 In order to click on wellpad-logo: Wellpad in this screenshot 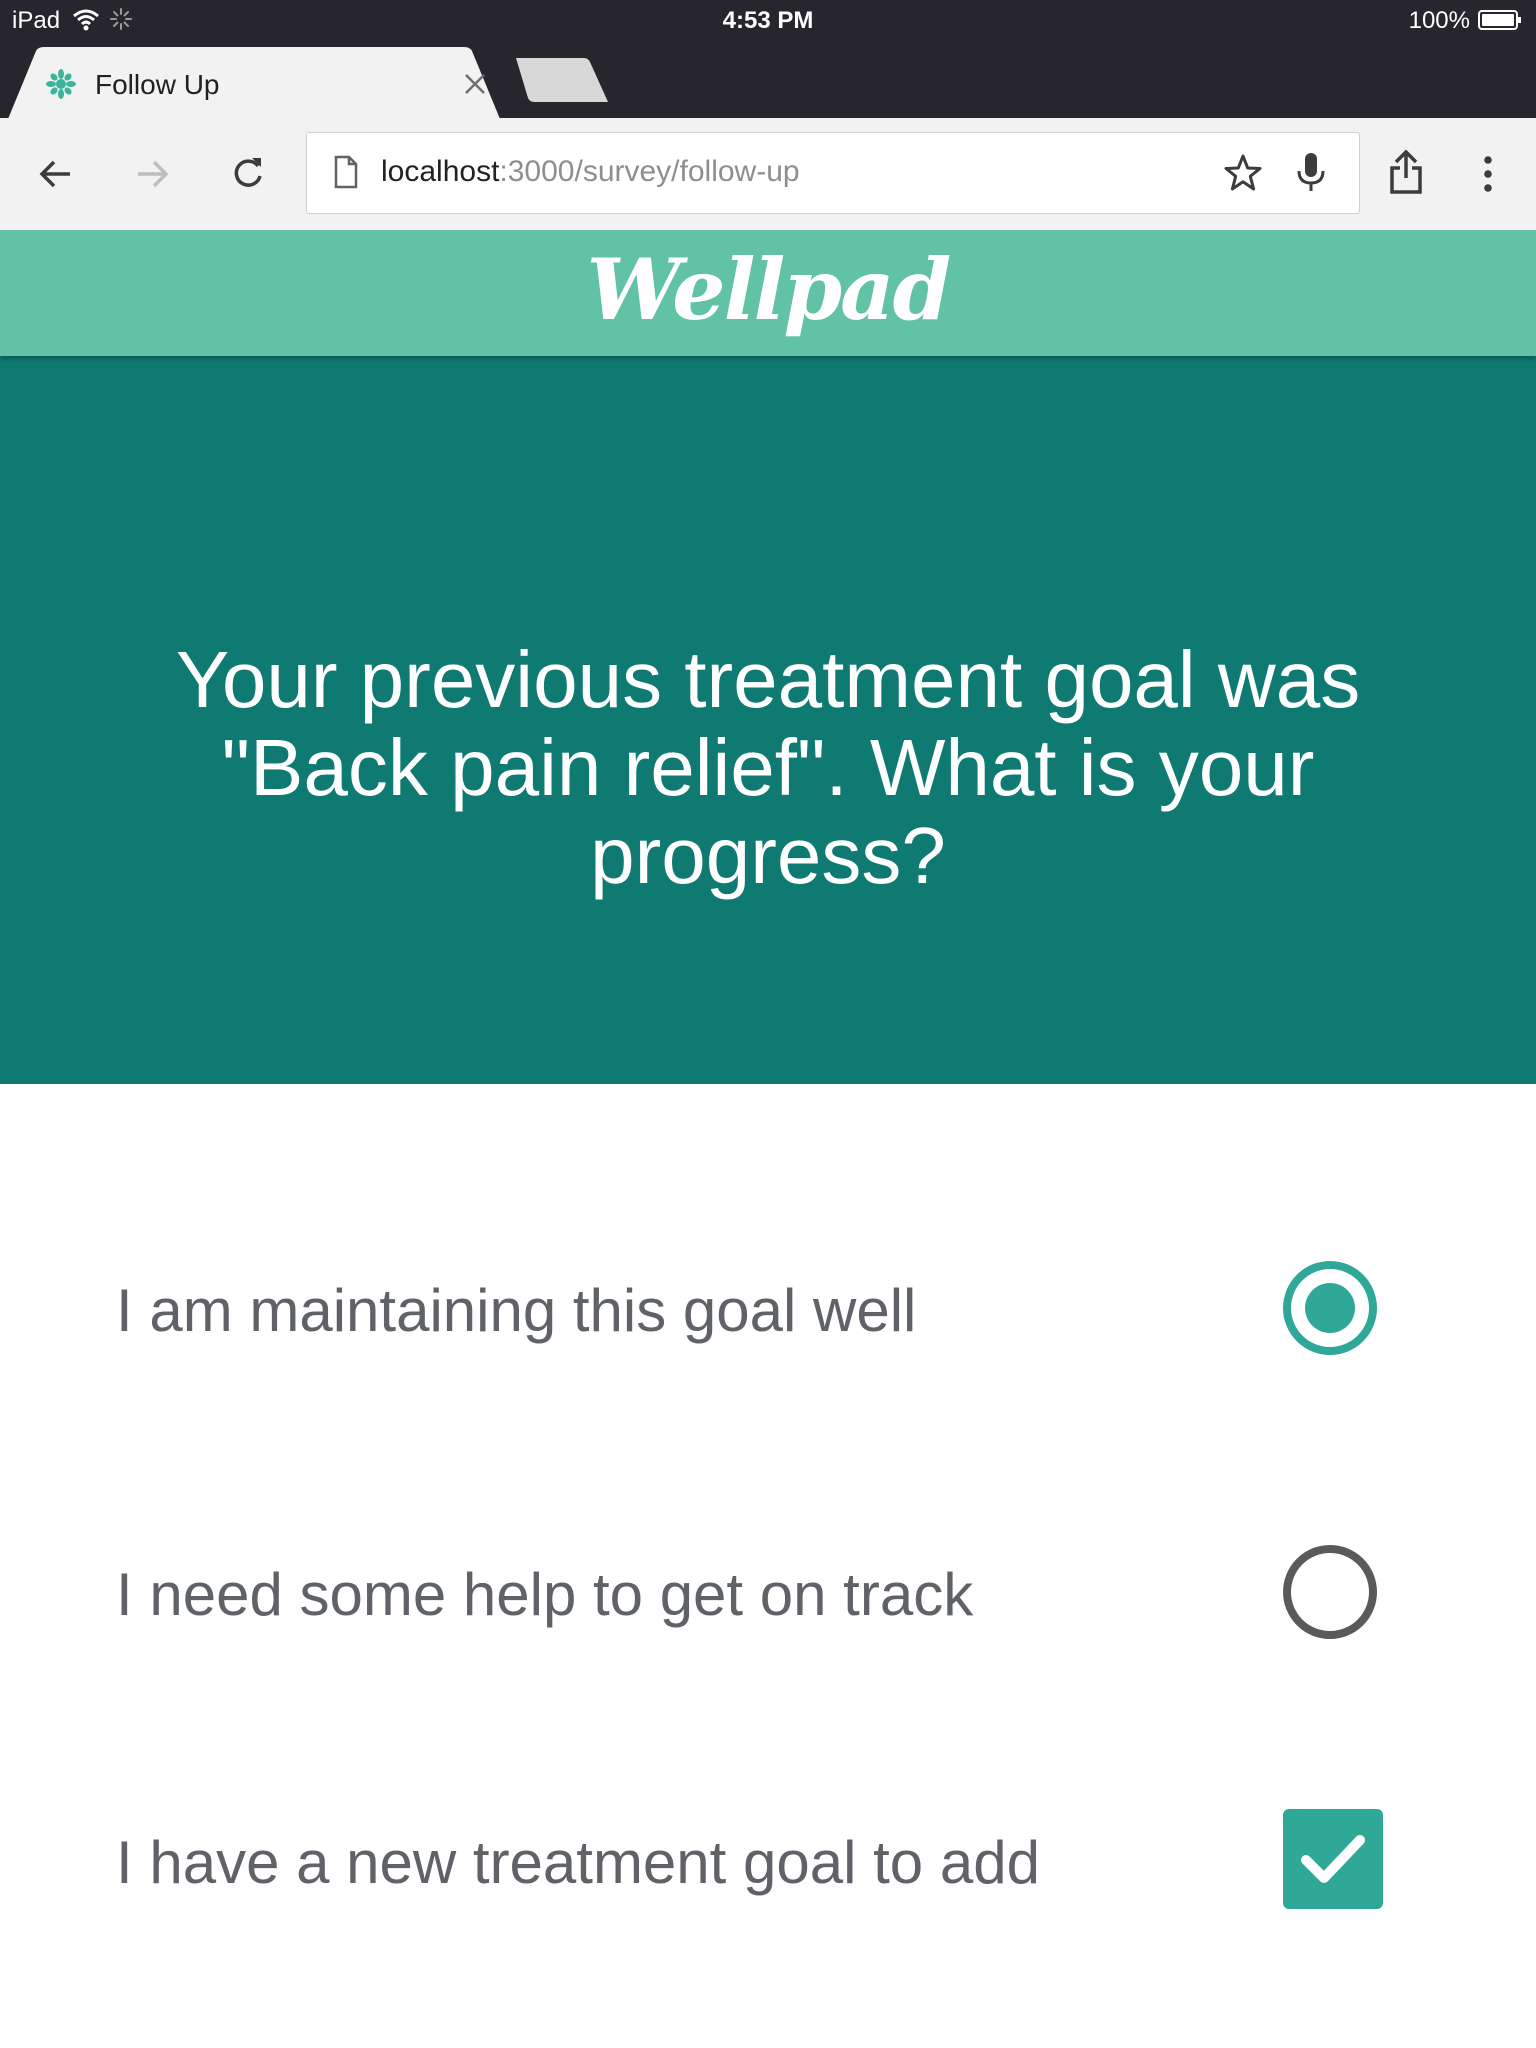, I will do `click(769, 289)`.